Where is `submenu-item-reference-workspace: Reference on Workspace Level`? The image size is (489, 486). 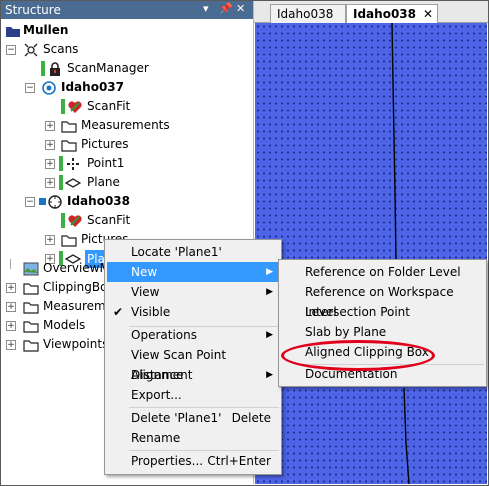
submenu-item-reference-workspace: Reference on Workspace Level is located at coordinates (382, 300).